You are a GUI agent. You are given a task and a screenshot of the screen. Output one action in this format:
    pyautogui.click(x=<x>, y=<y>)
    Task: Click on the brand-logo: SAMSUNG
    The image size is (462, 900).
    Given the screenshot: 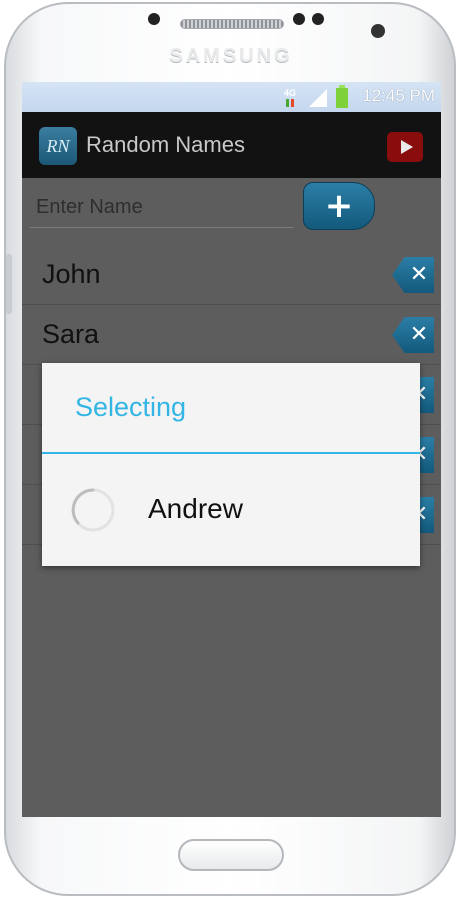 What is the action you would take?
    pyautogui.click(x=231, y=56)
    